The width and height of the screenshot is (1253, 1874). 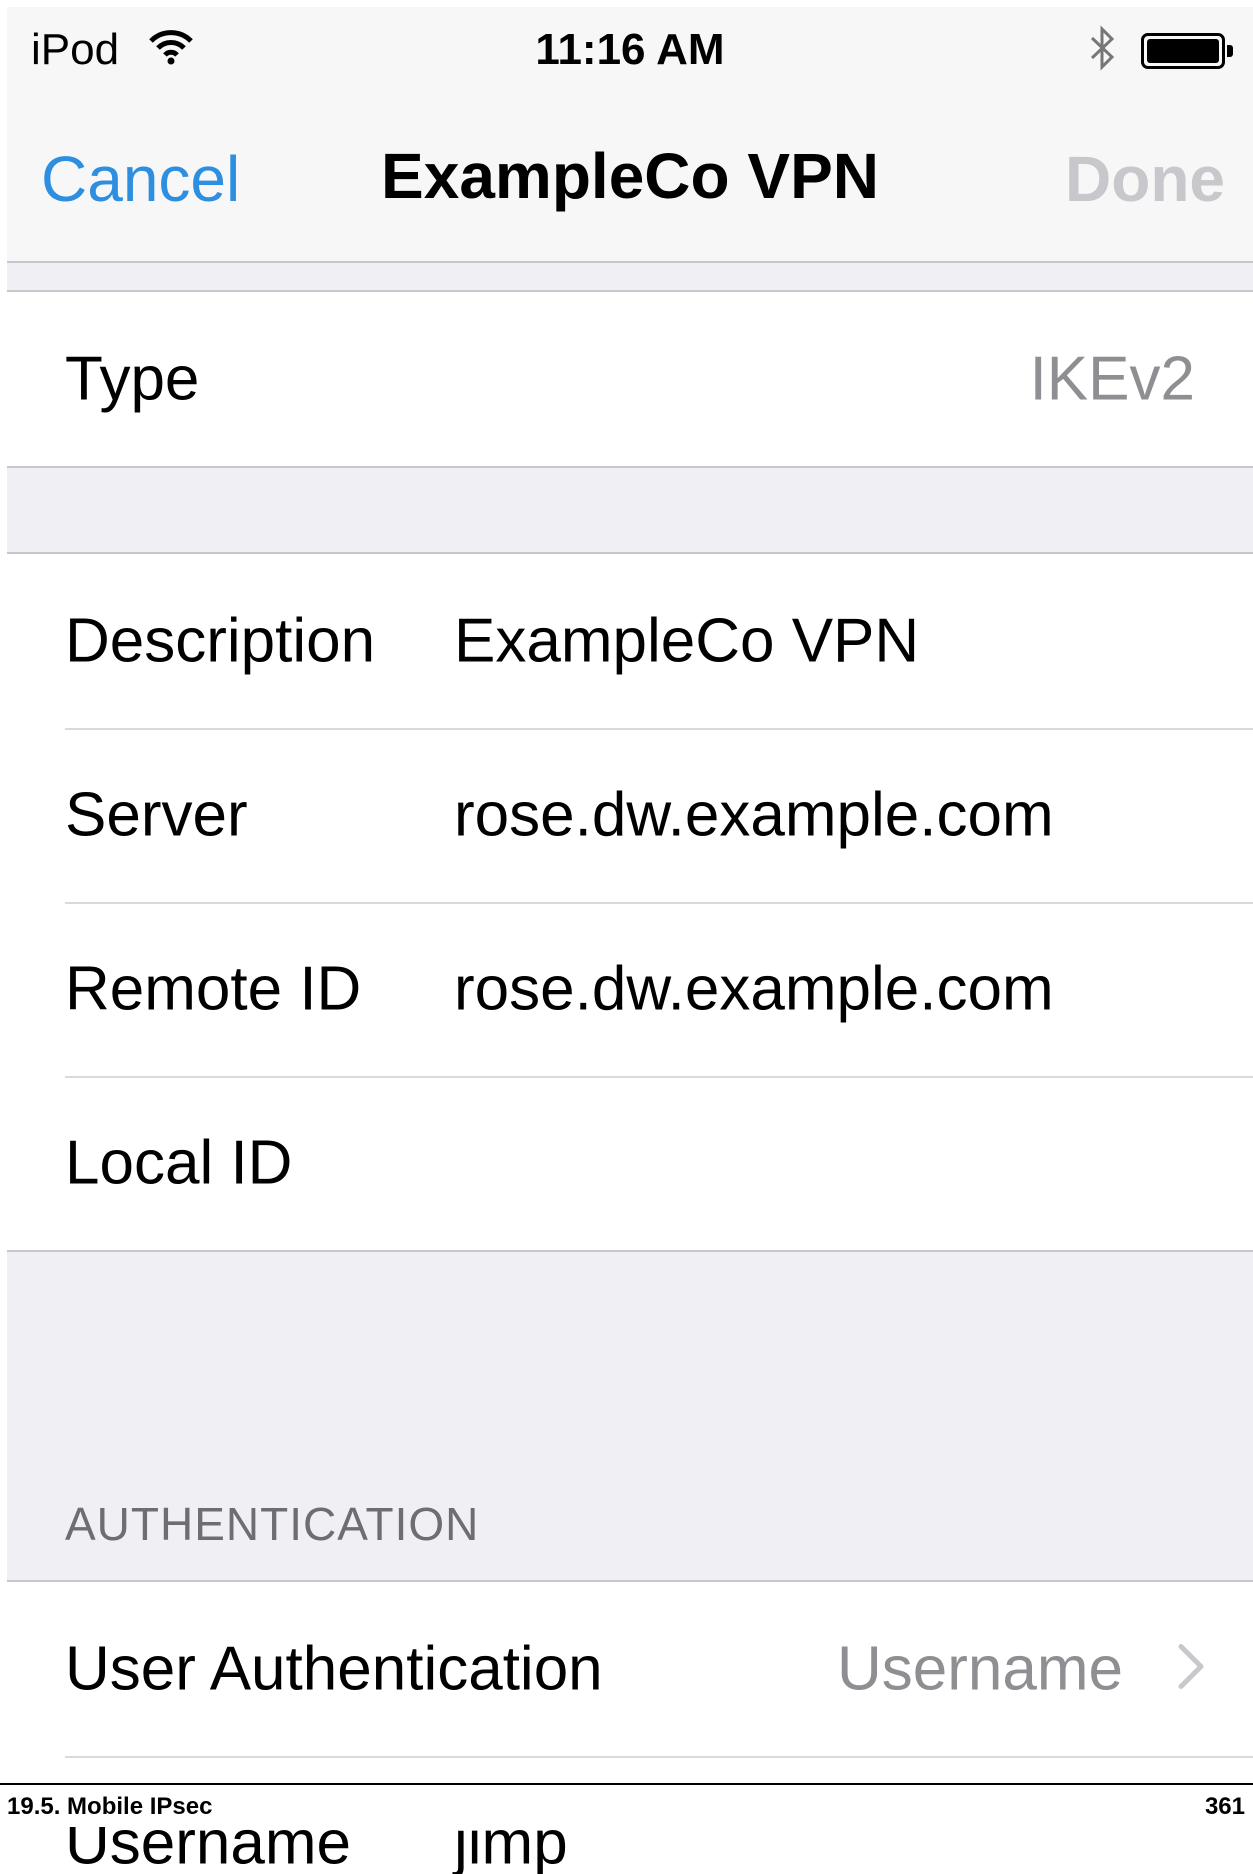 I want to click on done-button: Done, so click(x=1145, y=179).